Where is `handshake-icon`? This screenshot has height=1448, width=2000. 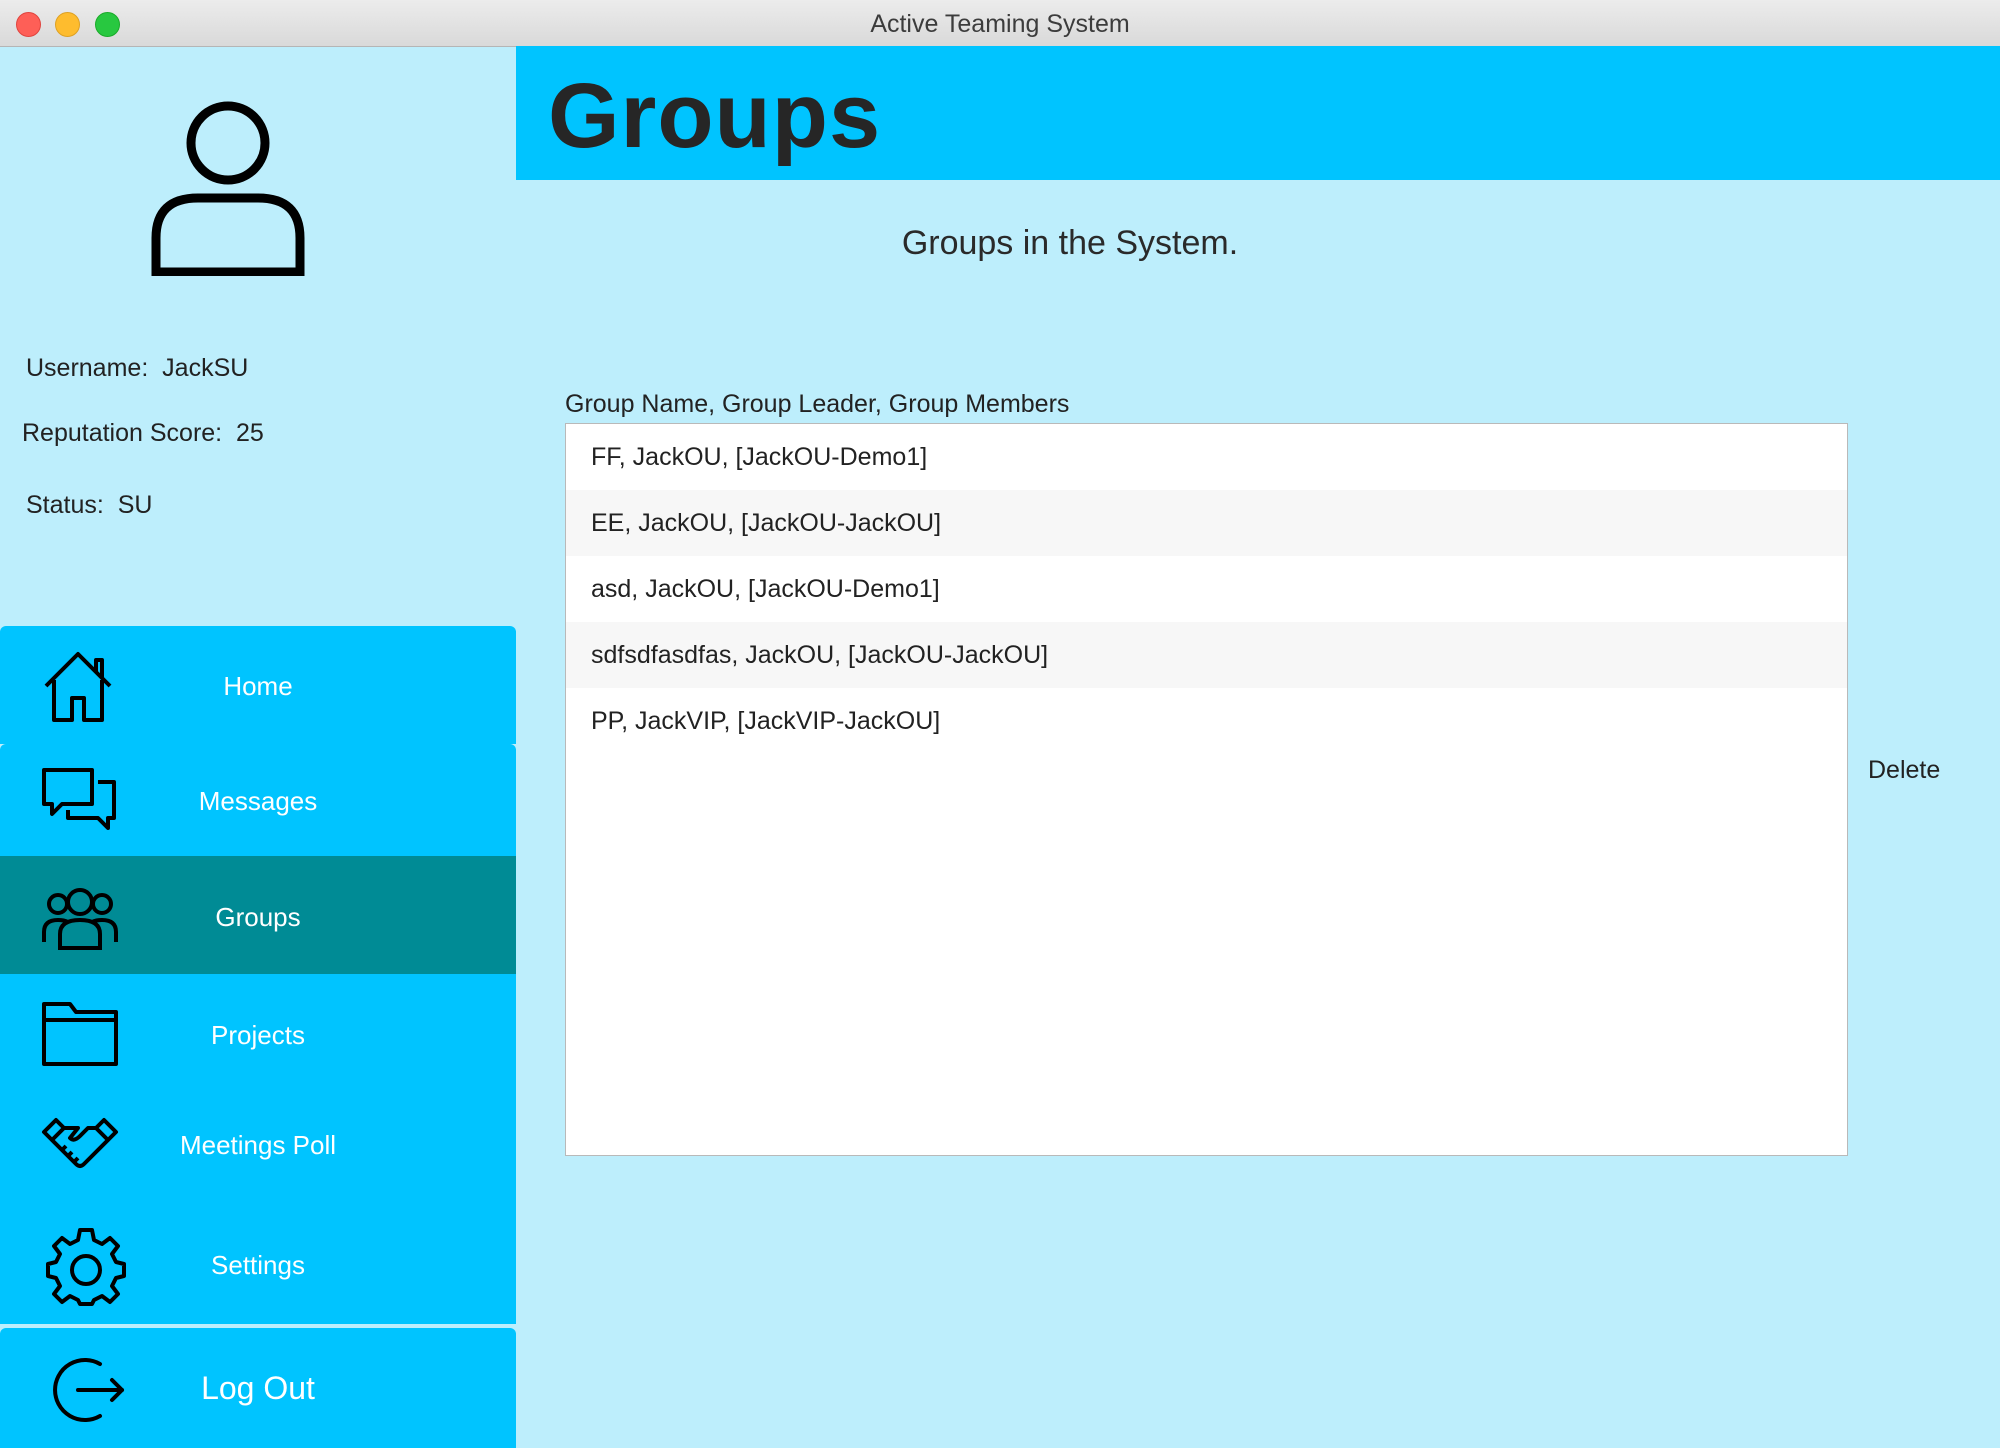 handshake-icon is located at coordinates (80, 1143).